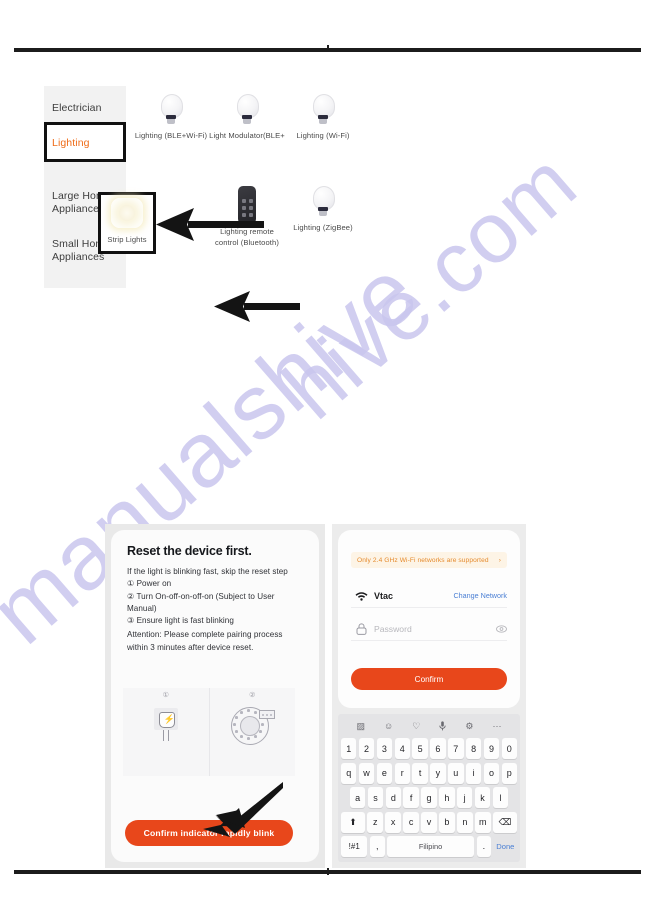  Describe the element at coordinates (393, 822) in the screenshot. I see `key-x: x` at that location.